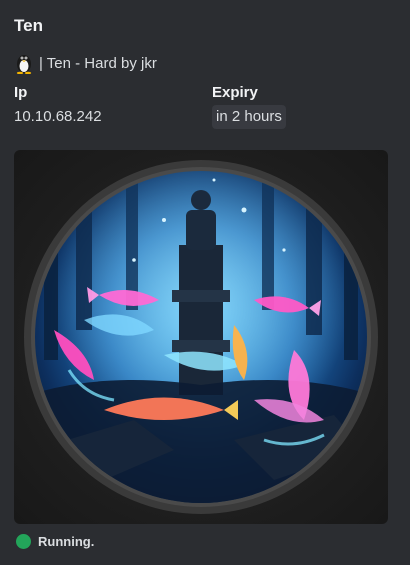 The image size is (410, 565). Describe the element at coordinates (24, 63) in the screenshot. I see `linux-penguin-icon` at that location.